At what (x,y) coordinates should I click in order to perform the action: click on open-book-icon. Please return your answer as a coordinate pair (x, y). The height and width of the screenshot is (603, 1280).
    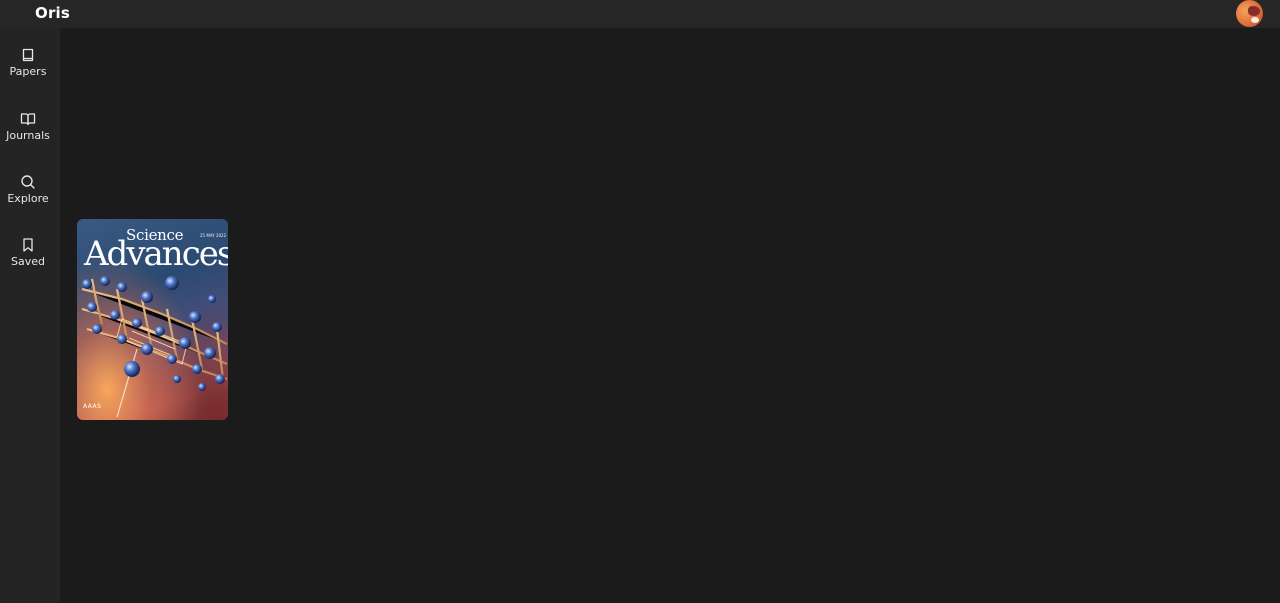
    Looking at the image, I should click on (28, 119).